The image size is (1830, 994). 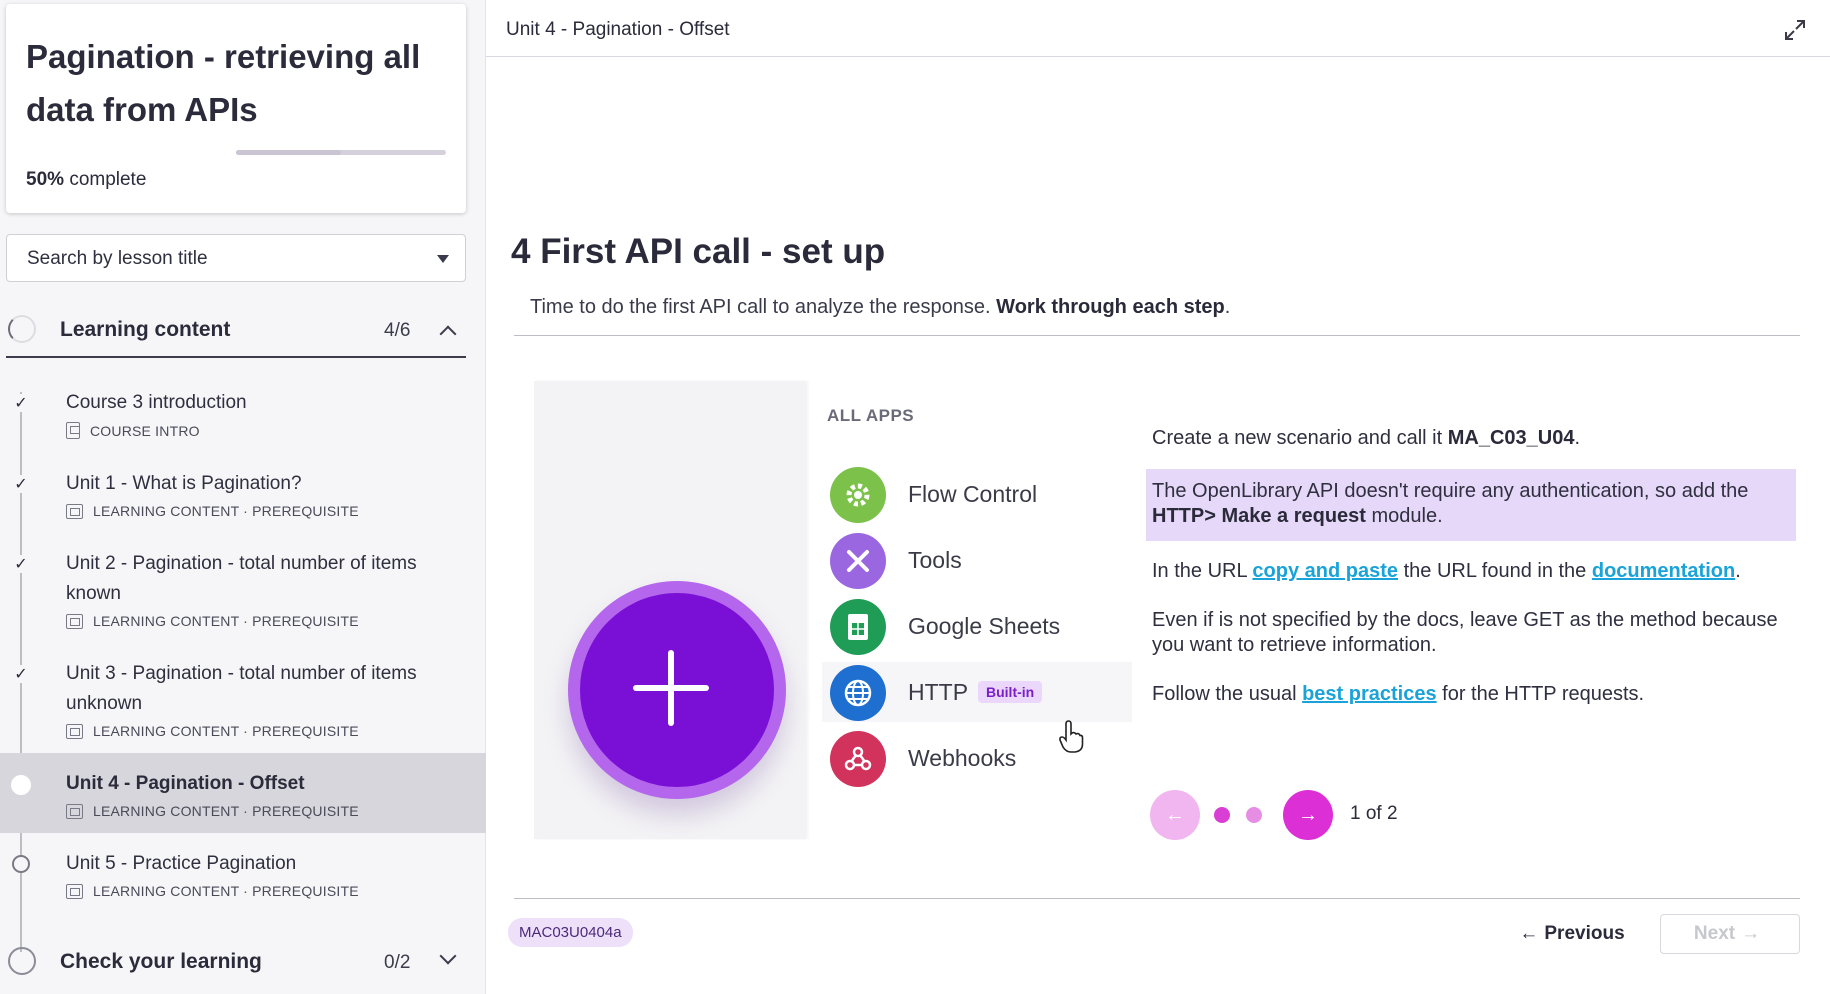 What do you see at coordinates (1300, 438) in the screenshot?
I see `step-text: Create a new scenario and call it` at bounding box center [1300, 438].